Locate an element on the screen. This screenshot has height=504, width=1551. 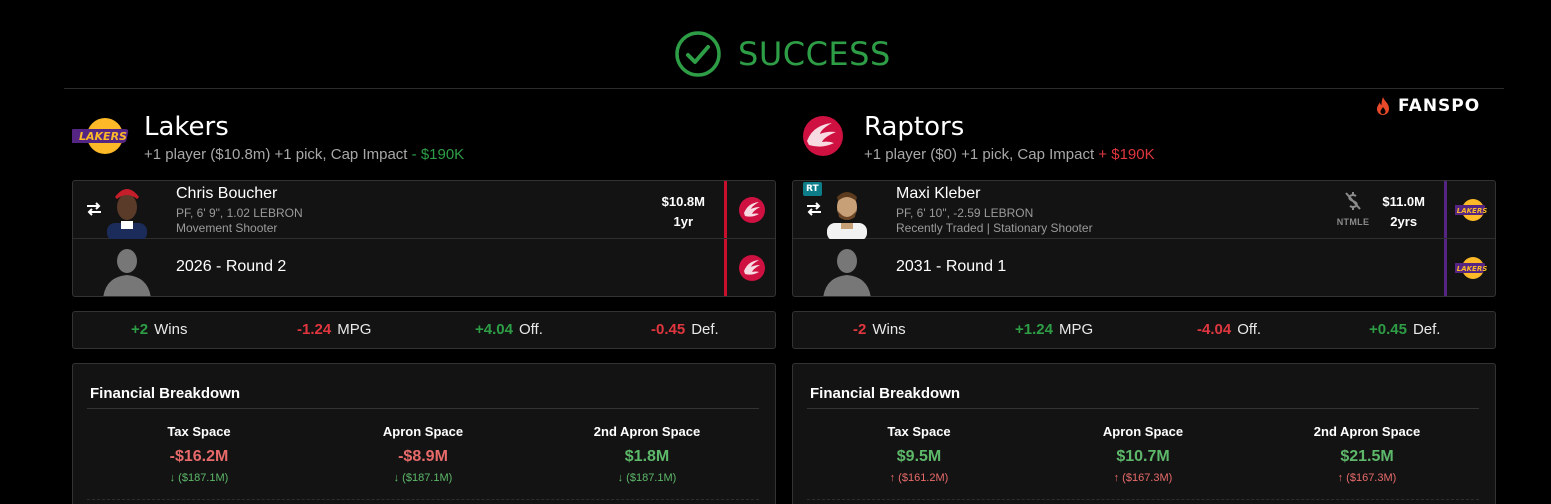
tax-space: Tax Space $9.5M ↑ ($161.2M) is located at coordinates (919, 454).